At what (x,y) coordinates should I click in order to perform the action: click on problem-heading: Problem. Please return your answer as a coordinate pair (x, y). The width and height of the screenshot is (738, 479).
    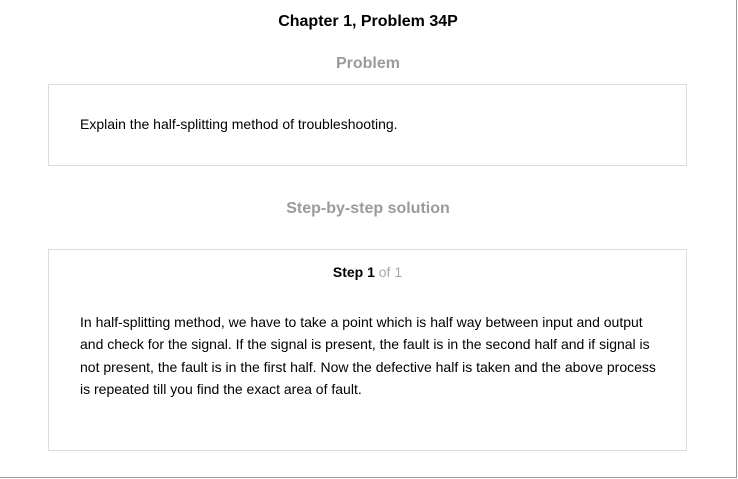
    Looking at the image, I should click on (367, 63).